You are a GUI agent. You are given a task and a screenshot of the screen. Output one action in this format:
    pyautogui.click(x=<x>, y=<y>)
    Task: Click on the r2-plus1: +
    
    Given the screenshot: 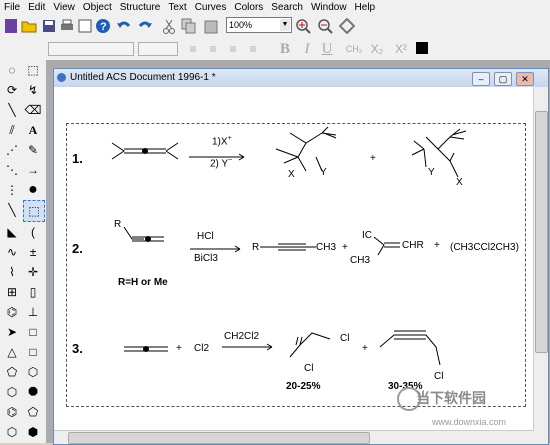 What is the action you would take?
    pyautogui.click(x=345, y=247)
    